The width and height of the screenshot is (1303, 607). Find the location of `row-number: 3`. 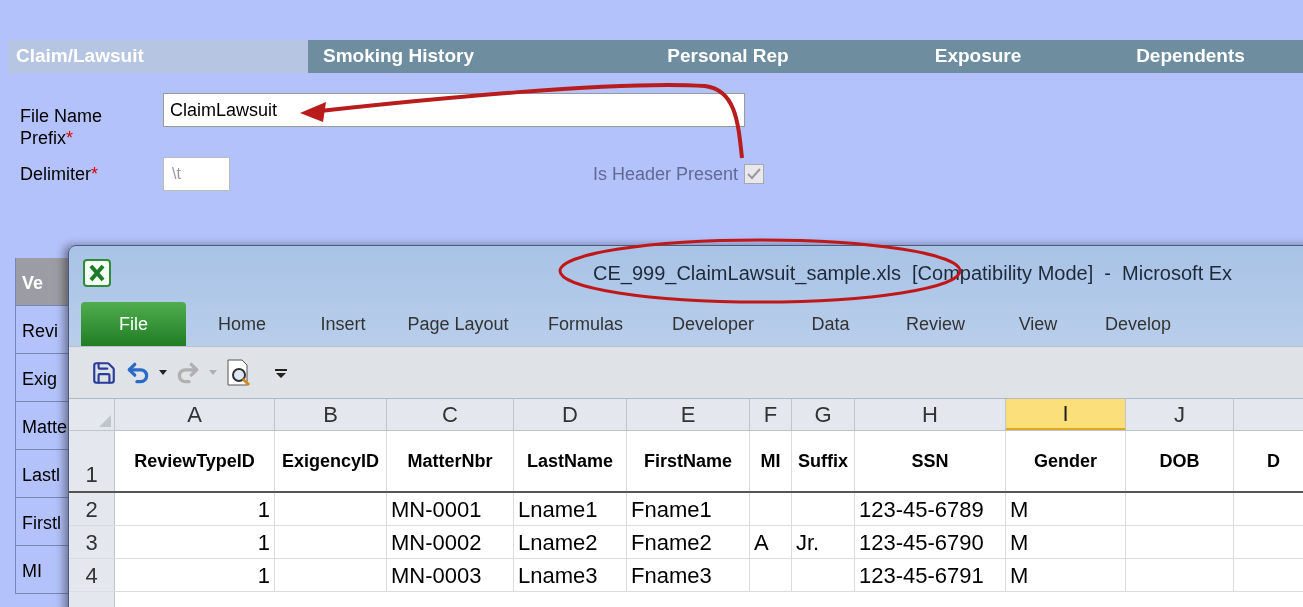

row-number: 3 is located at coordinates (92, 542).